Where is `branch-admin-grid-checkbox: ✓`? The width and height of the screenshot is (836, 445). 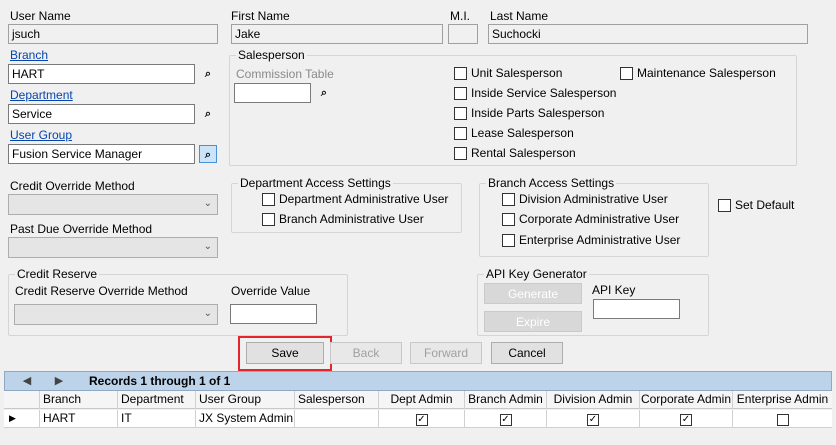
branch-admin-grid-checkbox: ✓ is located at coordinates (505, 419).